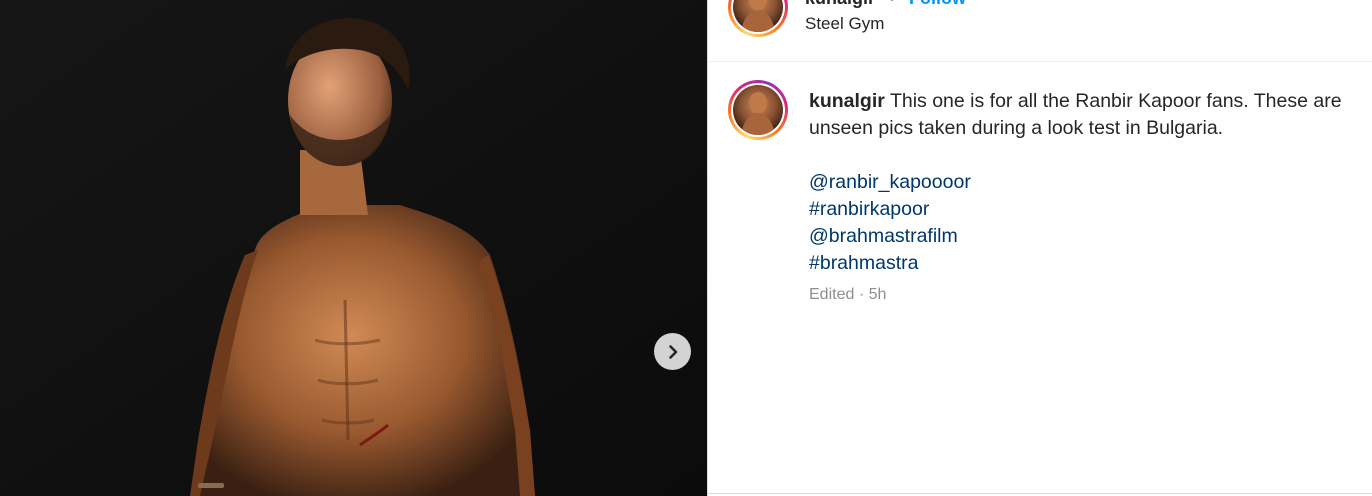 The height and width of the screenshot is (496, 1372). I want to click on header-username: kunalgir, so click(840, 4).